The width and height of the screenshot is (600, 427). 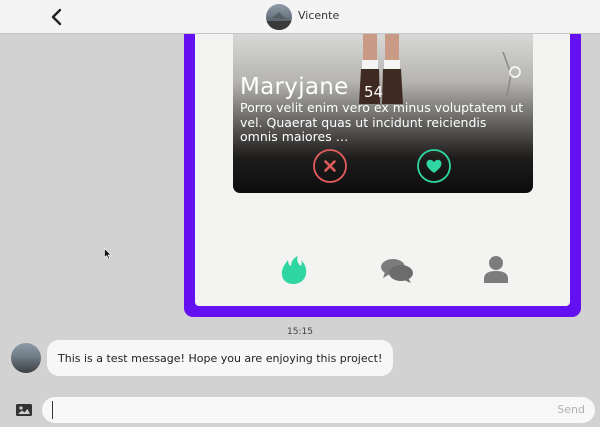 I want to click on card-name: Maryjane, so click(x=294, y=87).